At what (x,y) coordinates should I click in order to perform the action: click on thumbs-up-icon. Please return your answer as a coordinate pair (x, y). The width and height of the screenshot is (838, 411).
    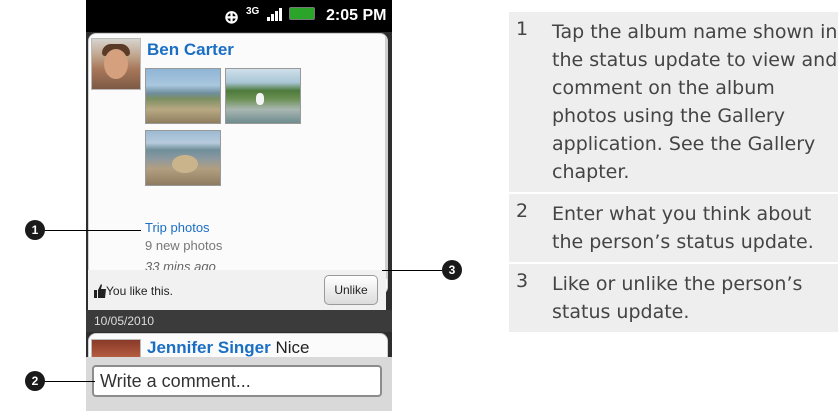
    Looking at the image, I should click on (100, 291).